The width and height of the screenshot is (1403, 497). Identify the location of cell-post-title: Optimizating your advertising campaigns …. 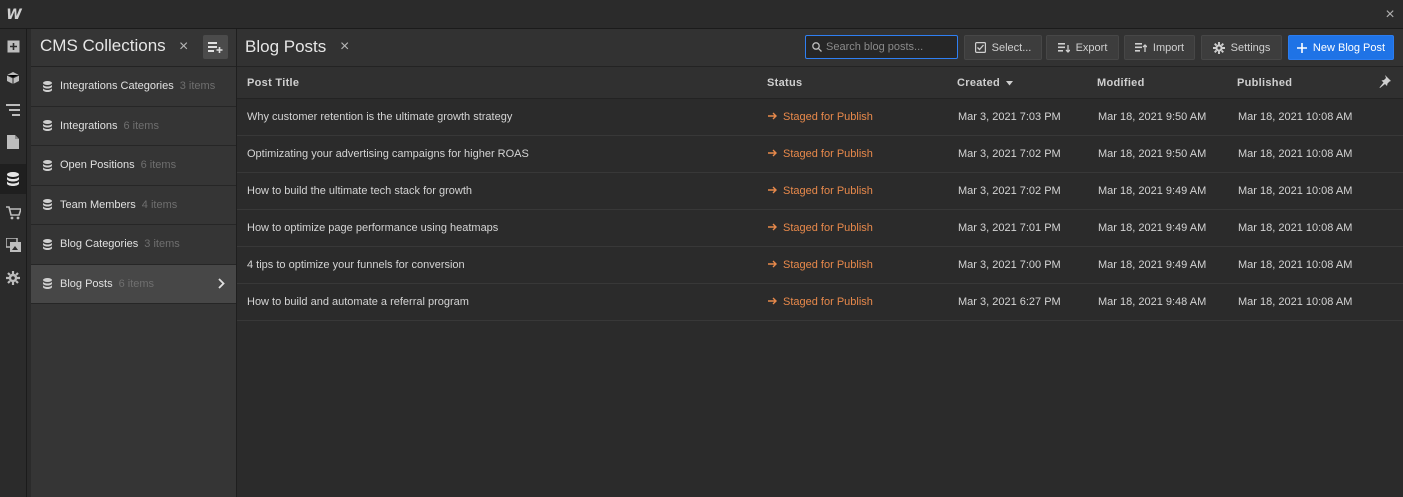
(388, 154).